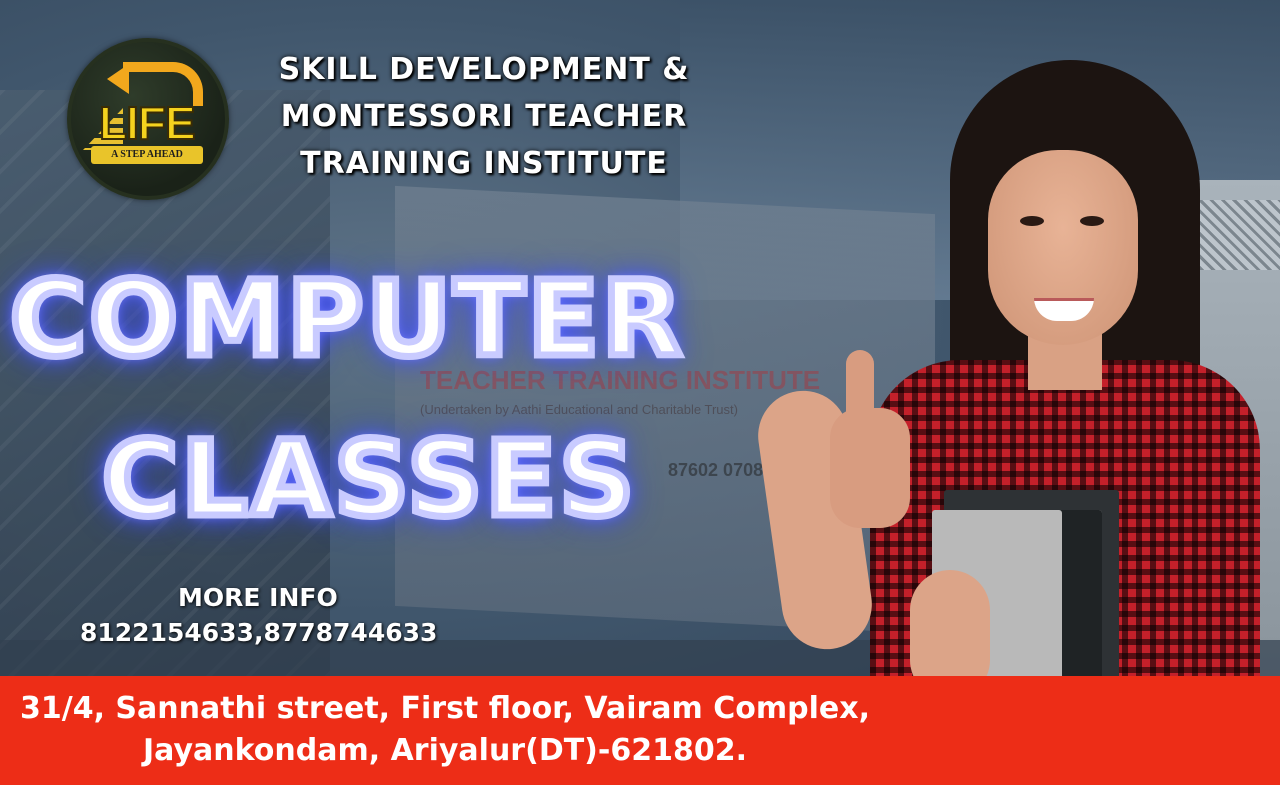 Image resolution: width=1280 pixels, height=785 pixels. I want to click on institute-line: SKILL DEVELOPMENT &, so click(484, 69).